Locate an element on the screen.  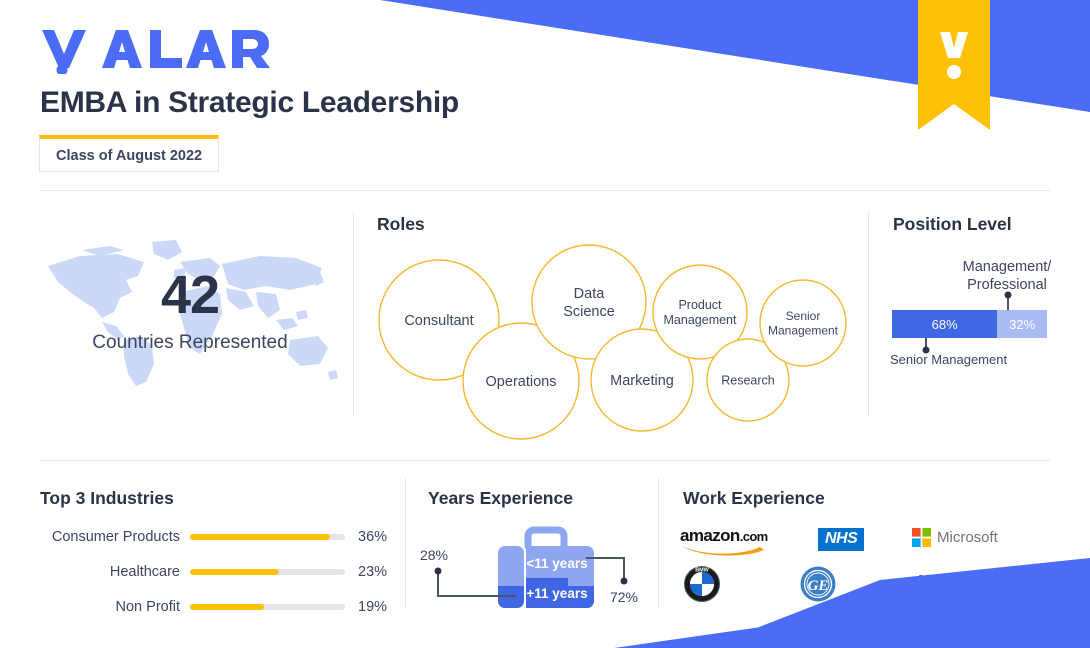
microsoft-wordmark: Microsoft is located at coordinates (967, 537).